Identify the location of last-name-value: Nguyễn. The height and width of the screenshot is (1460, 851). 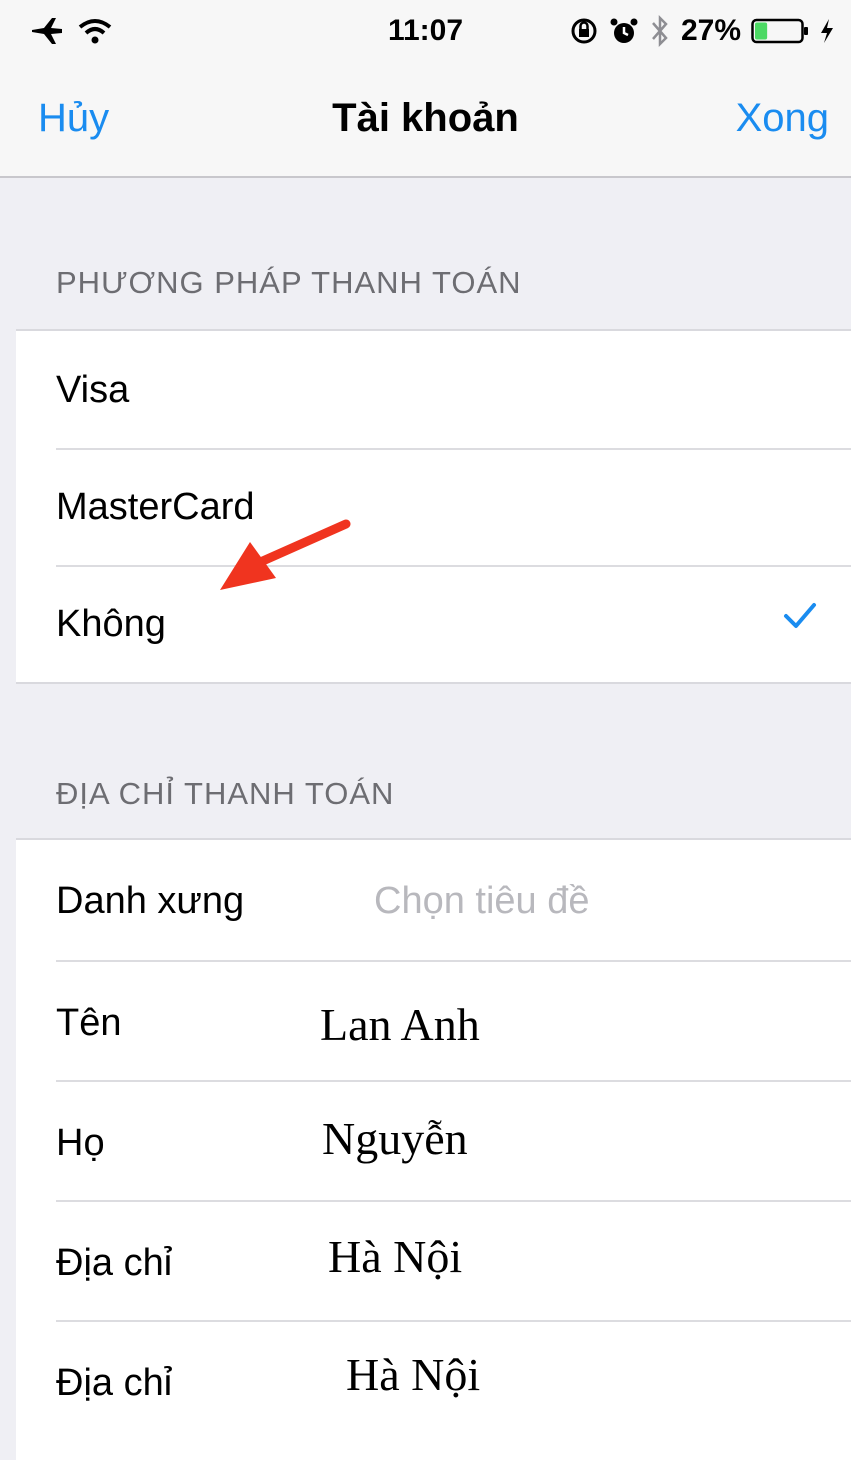
(395, 1138).